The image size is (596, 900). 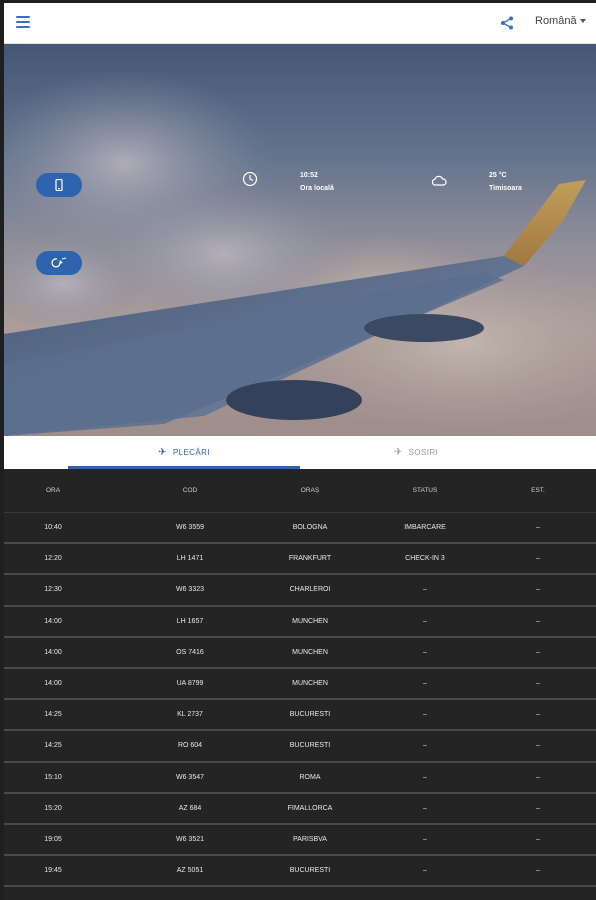 I want to click on refresh-flights-button, so click(x=59, y=263).